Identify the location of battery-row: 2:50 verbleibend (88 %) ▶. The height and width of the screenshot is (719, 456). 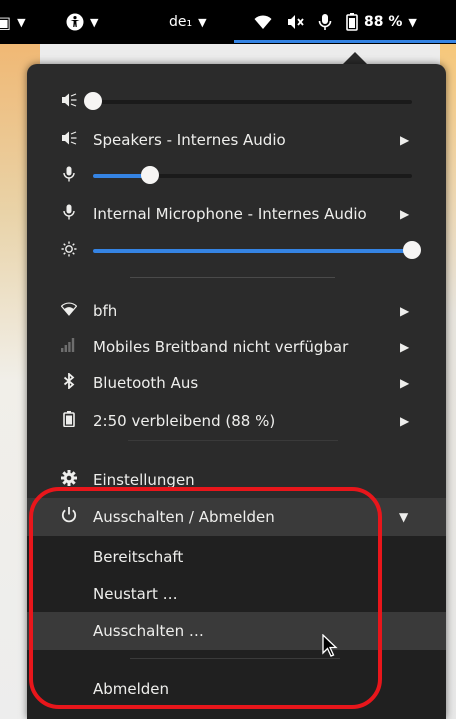
(236, 421).